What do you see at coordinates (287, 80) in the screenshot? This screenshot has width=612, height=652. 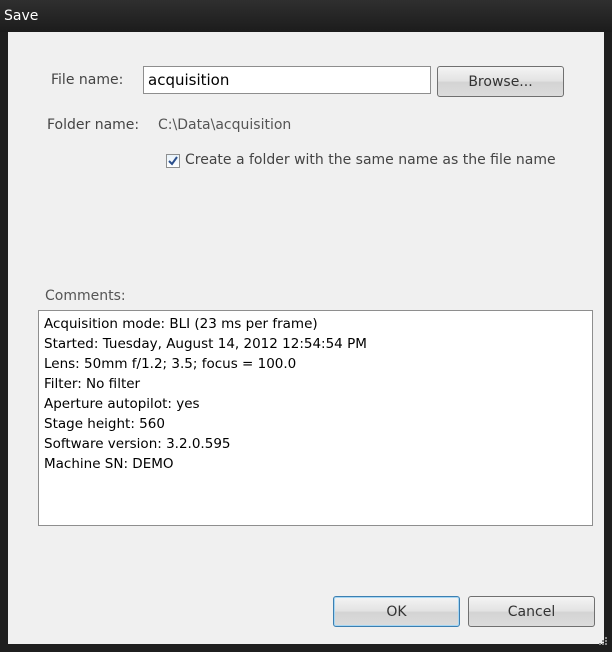 I see `file-name-input` at bounding box center [287, 80].